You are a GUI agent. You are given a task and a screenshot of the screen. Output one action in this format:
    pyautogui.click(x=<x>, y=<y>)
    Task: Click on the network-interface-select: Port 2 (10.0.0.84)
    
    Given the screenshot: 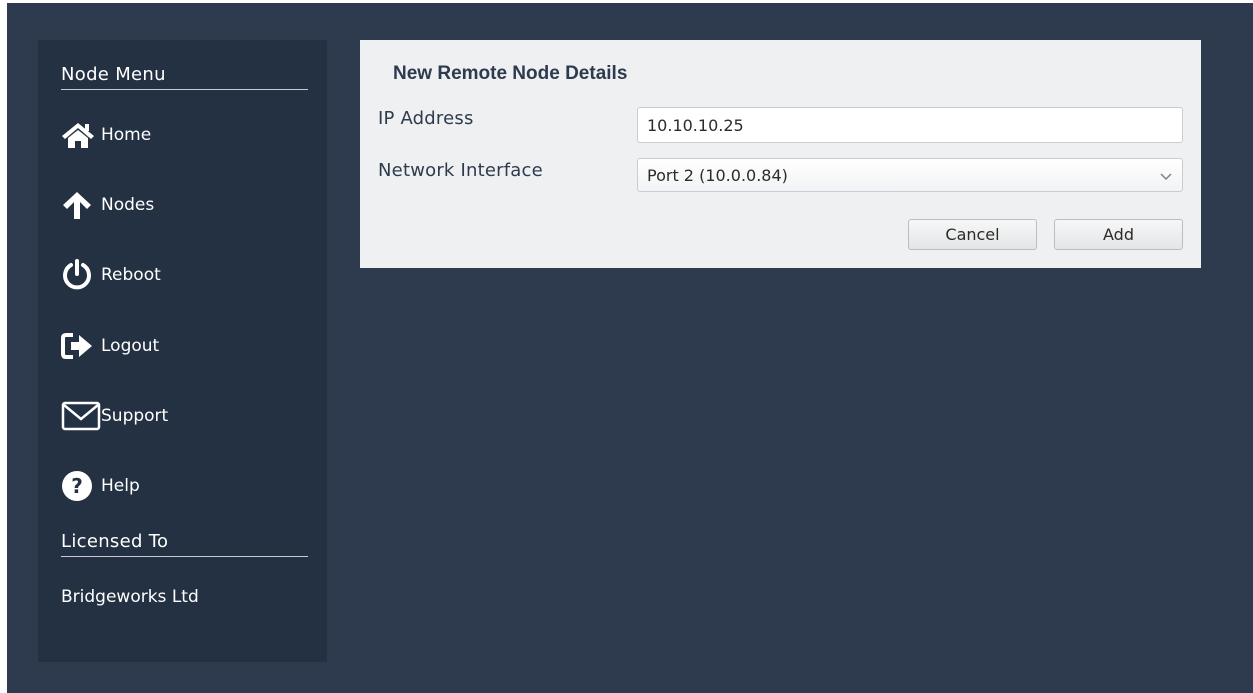 What is the action you would take?
    pyautogui.click(x=910, y=175)
    